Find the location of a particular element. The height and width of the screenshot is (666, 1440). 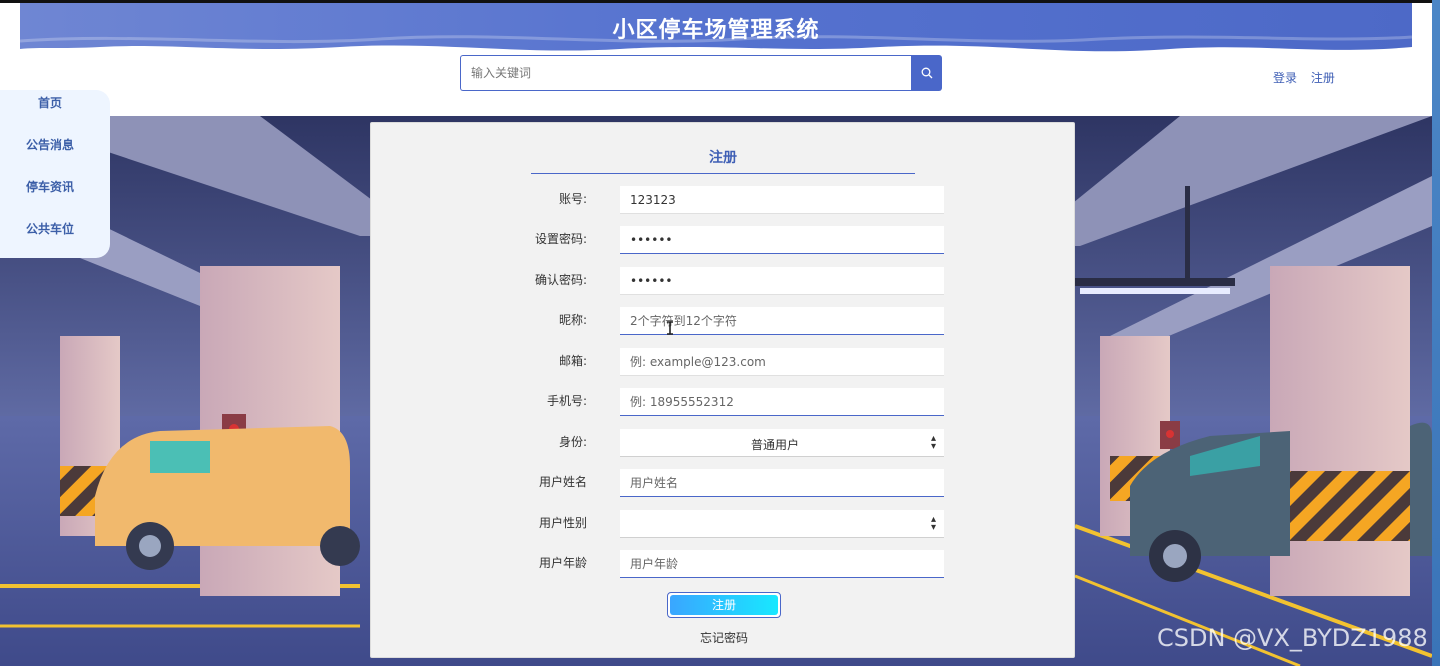

register-submit-button: 注册 is located at coordinates (724, 605).